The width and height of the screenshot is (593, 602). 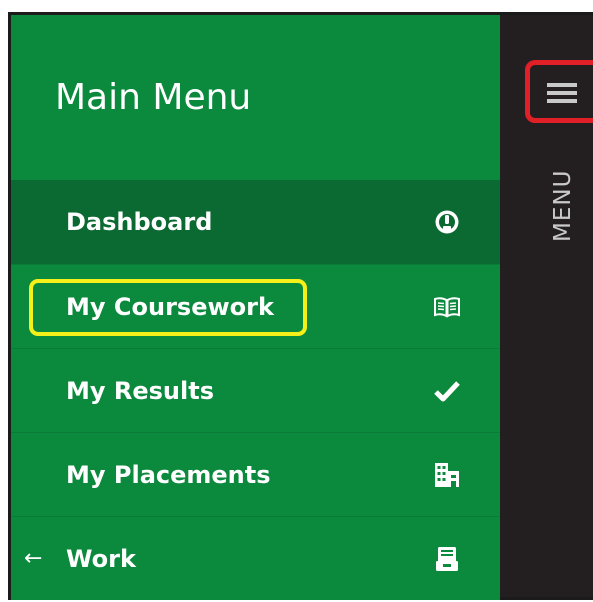 What do you see at coordinates (255, 390) in the screenshot?
I see `menu-item-my-results: My Results` at bounding box center [255, 390].